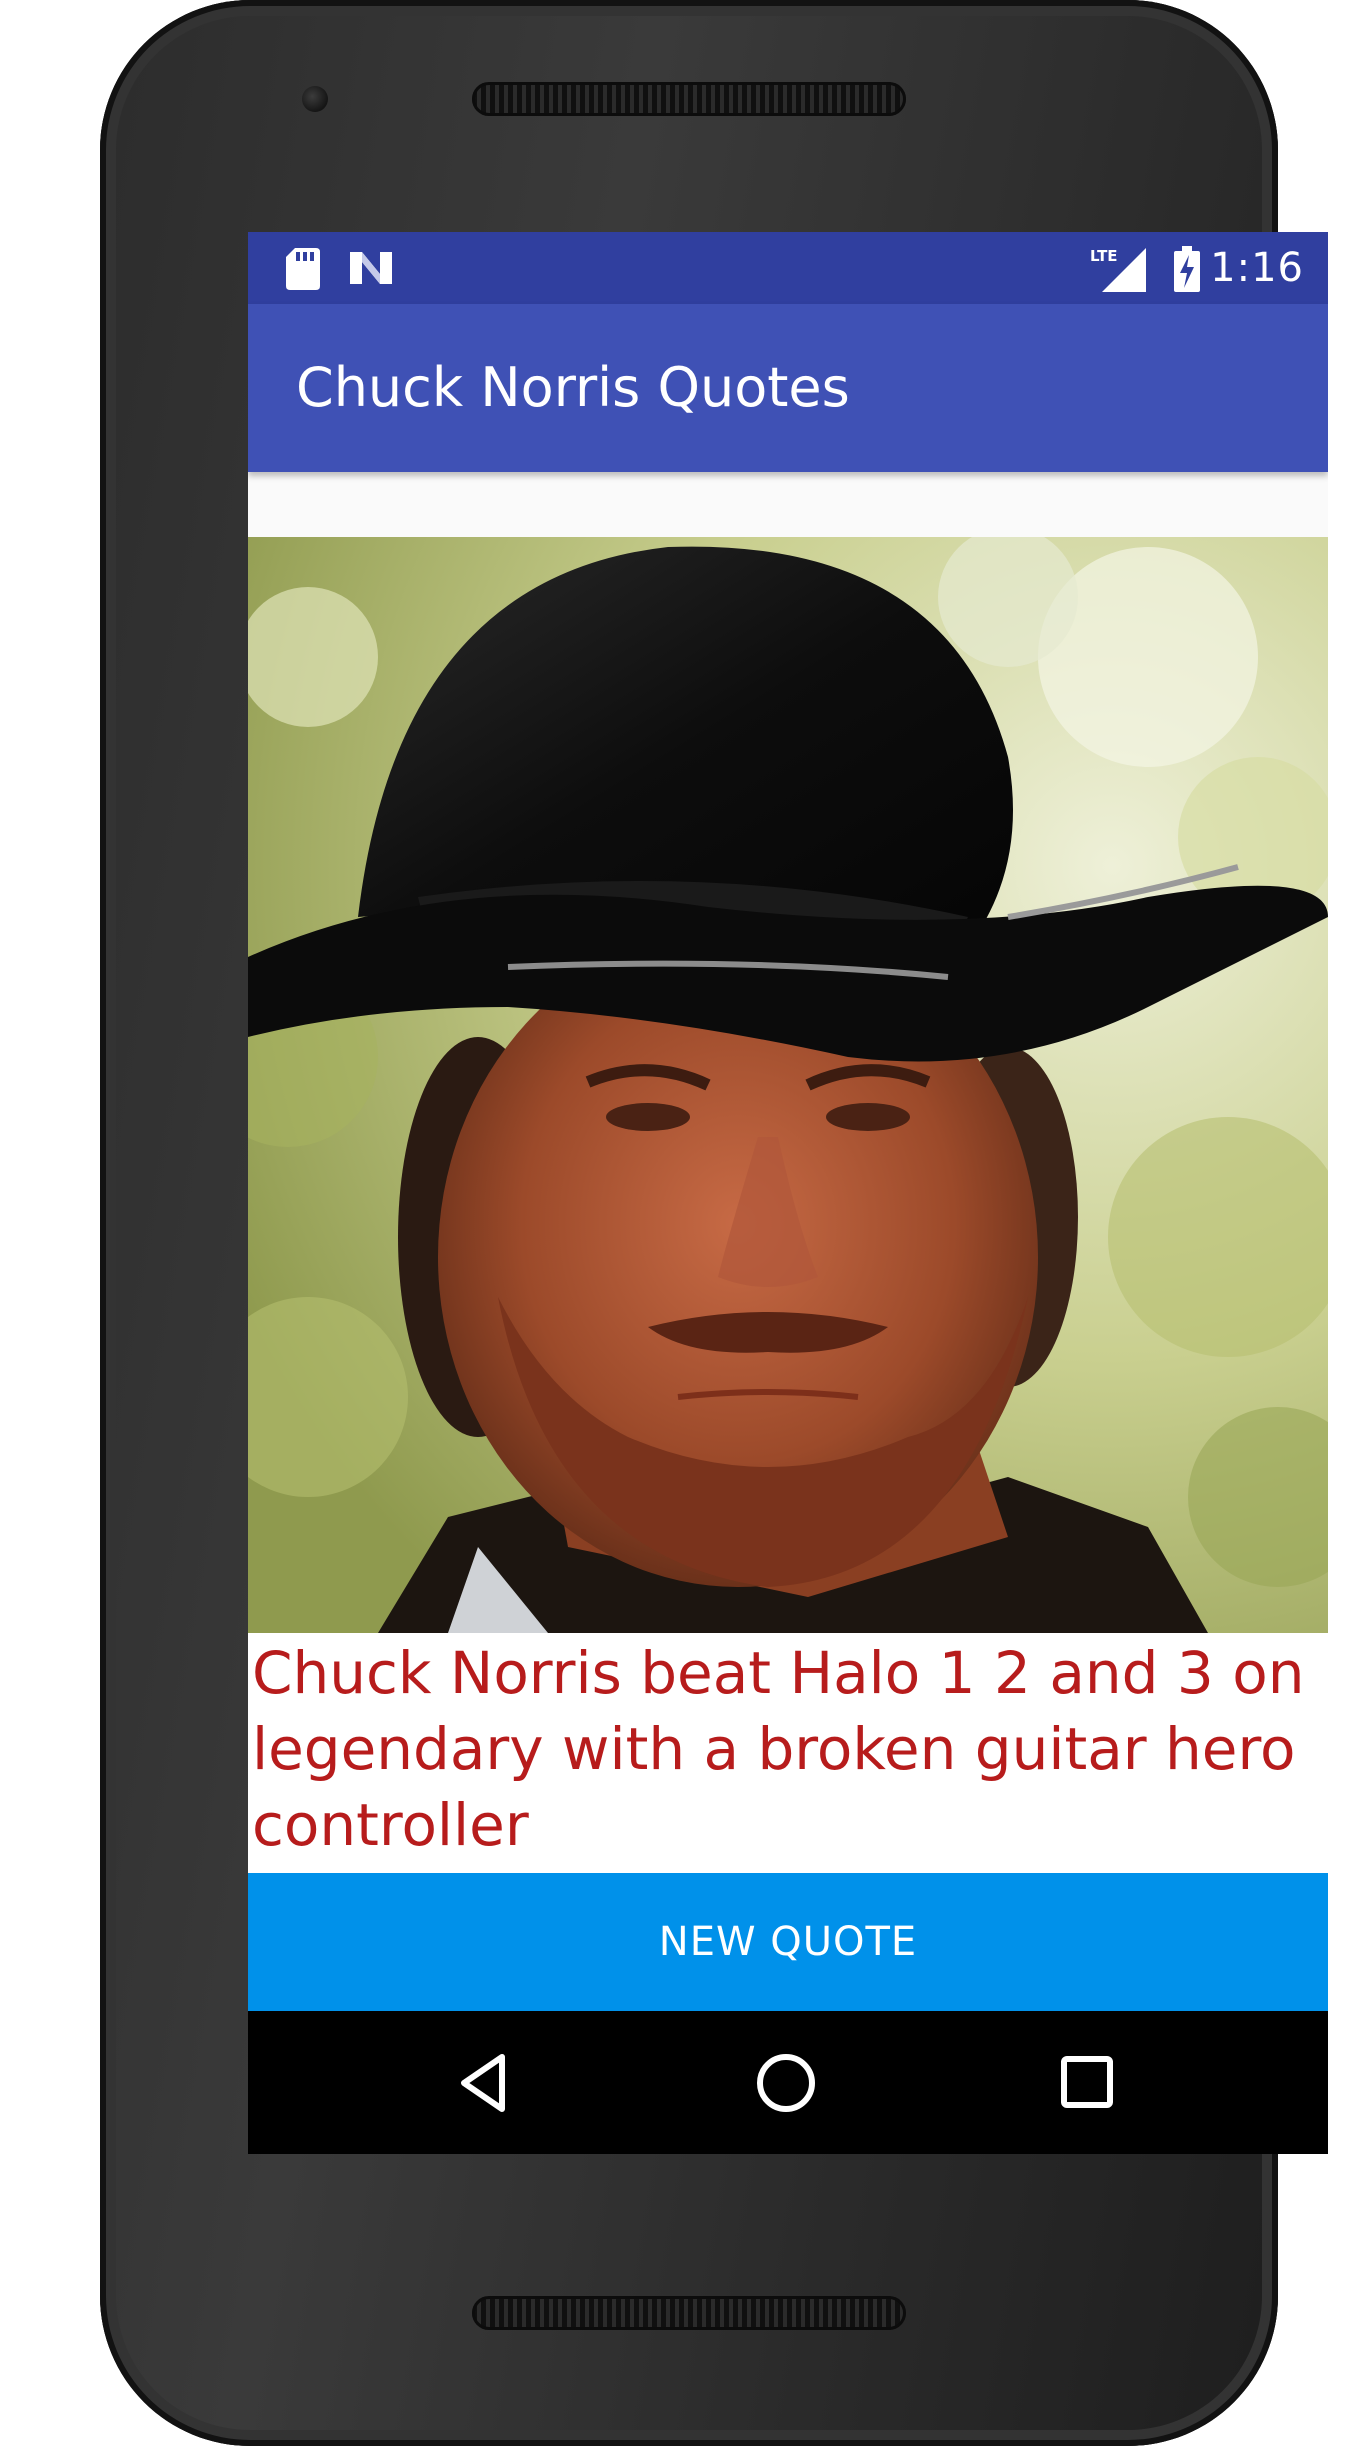 The width and height of the screenshot is (1370, 2446). What do you see at coordinates (371, 268) in the screenshot?
I see `n-notification-icon` at bounding box center [371, 268].